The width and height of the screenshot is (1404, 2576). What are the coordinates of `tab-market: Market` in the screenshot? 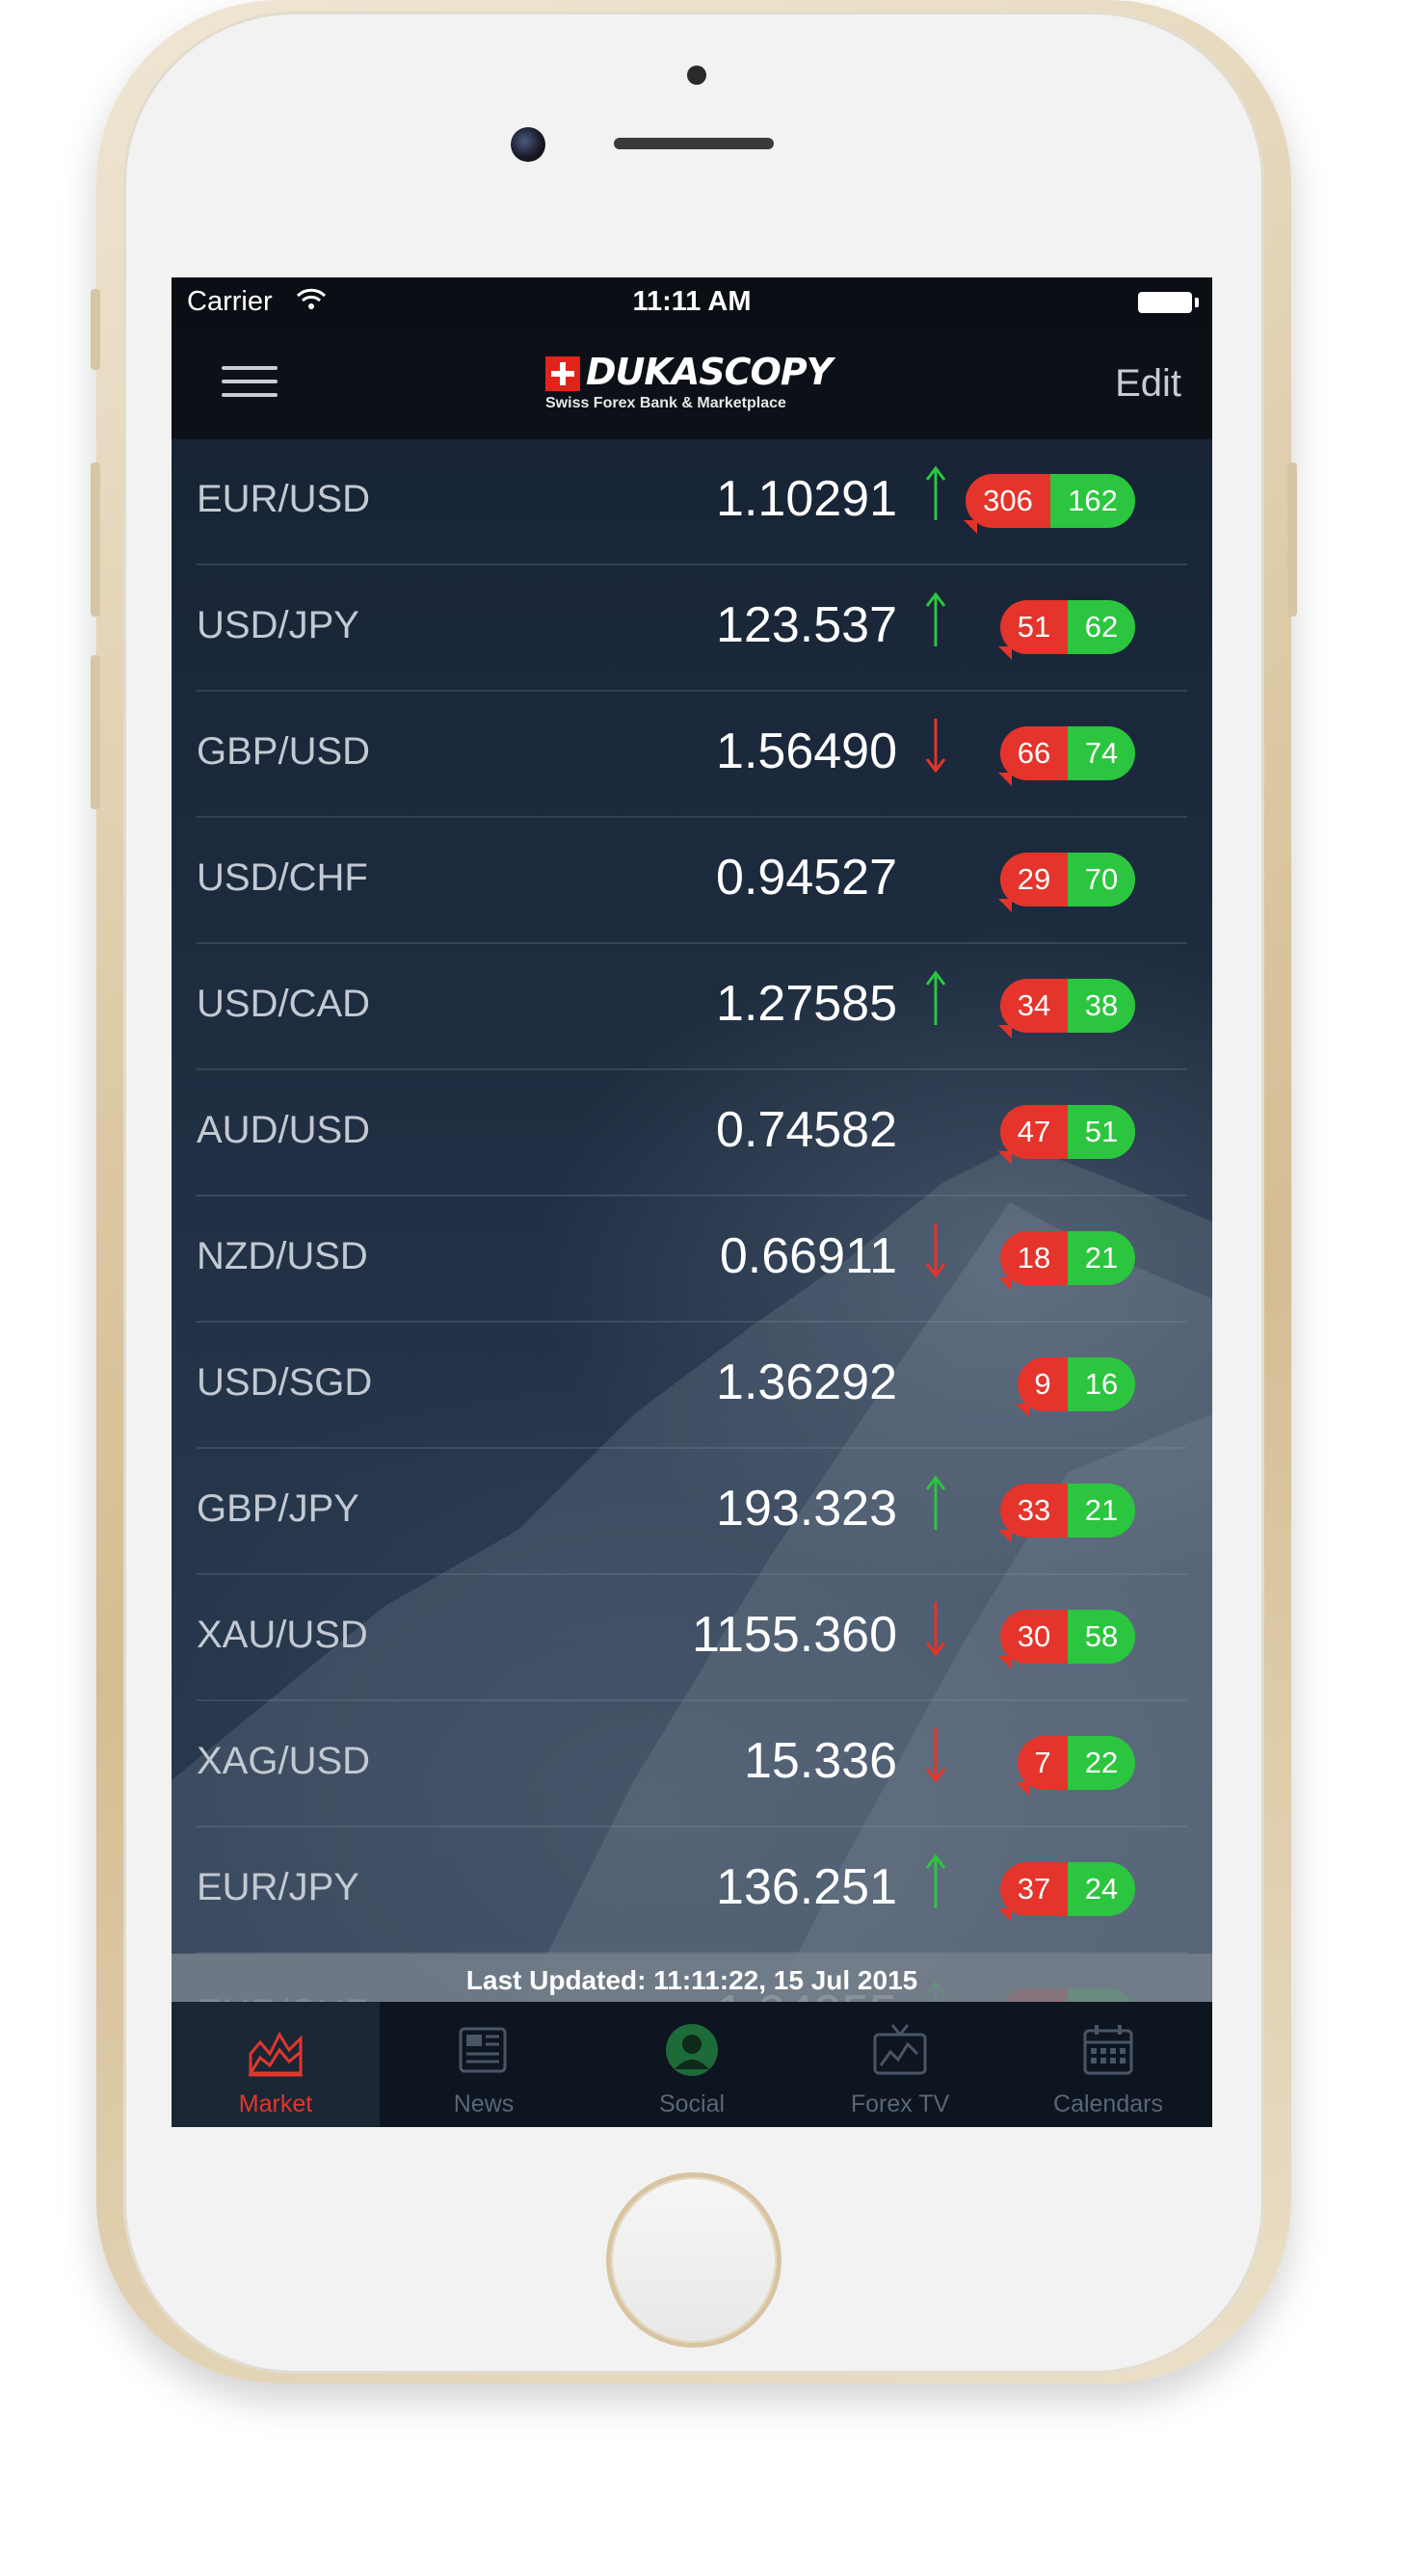 It's located at (276, 2065).